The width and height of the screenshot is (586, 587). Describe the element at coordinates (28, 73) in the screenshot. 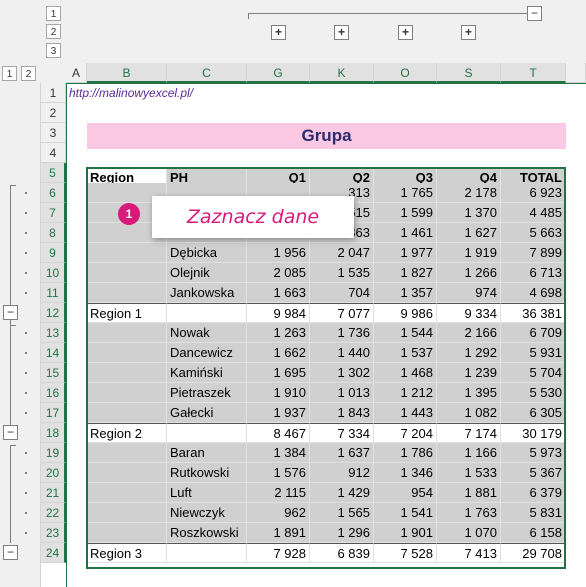

I see `row-outline-level-2-button: 2` at that location.